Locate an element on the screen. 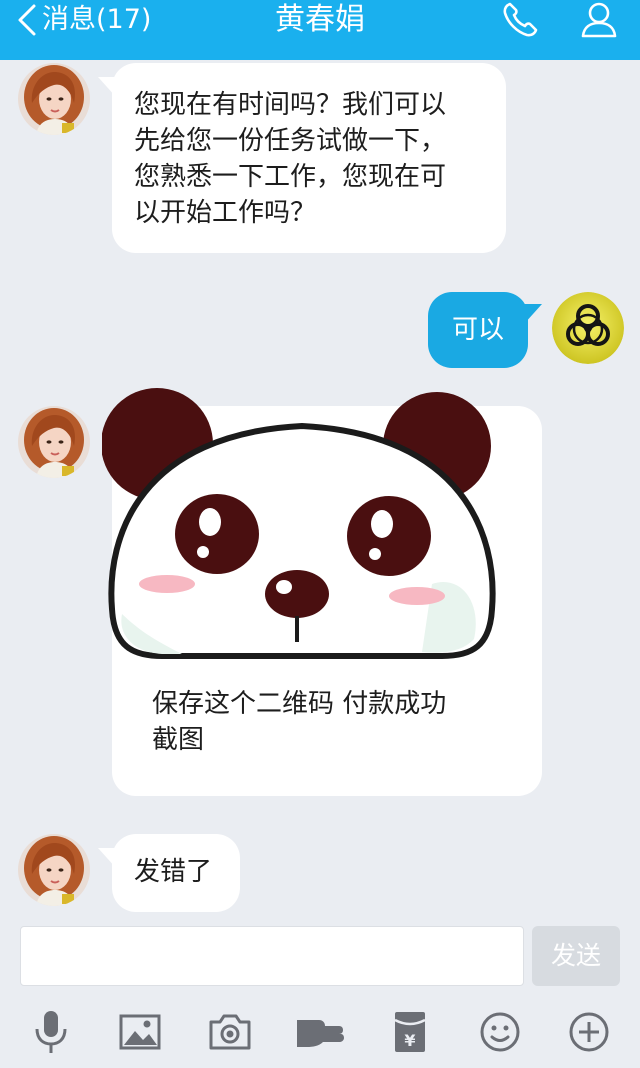  phone-icon is located at coordinates (520, 19).